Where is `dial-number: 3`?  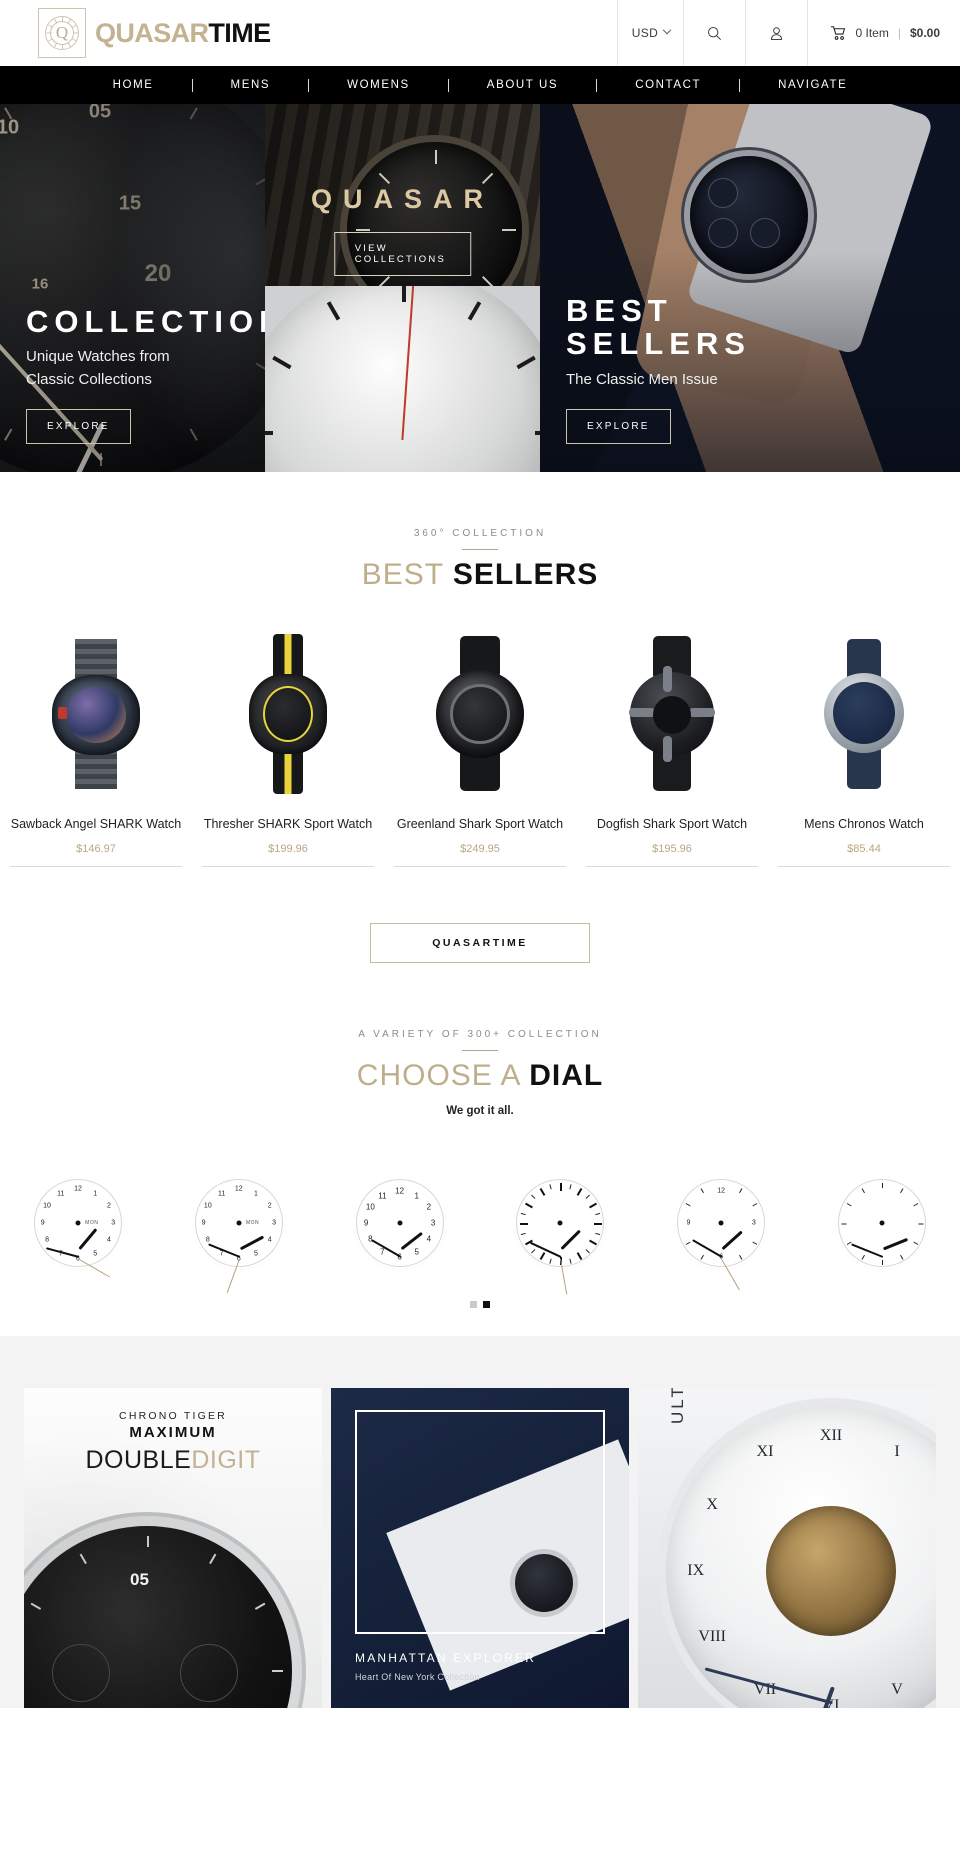
dial-number: 3 is located at coordinates (433, 1223).